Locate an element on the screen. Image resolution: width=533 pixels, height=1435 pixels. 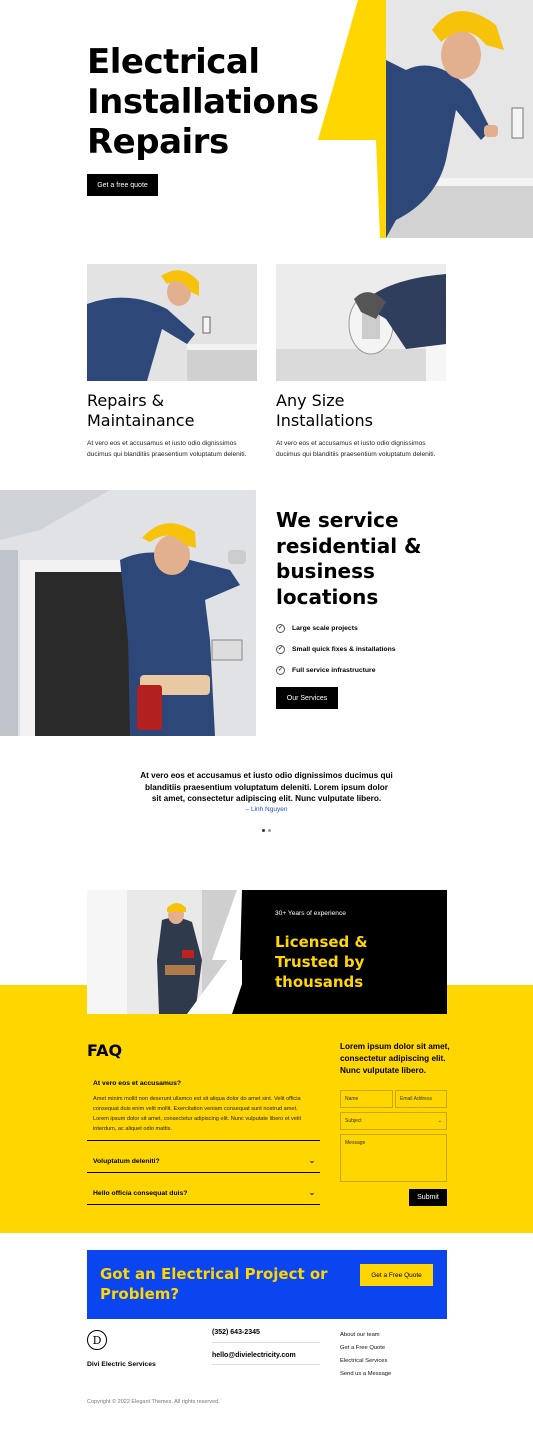
our-services-button: Our Services is located at coordinates (307, 698).